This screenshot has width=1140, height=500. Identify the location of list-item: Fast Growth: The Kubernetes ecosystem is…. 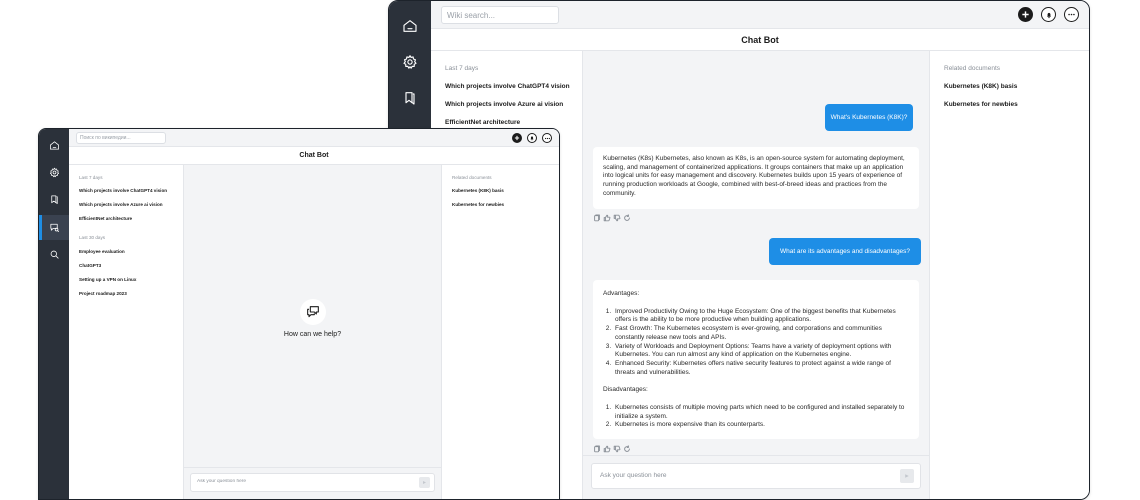
(761, 333).